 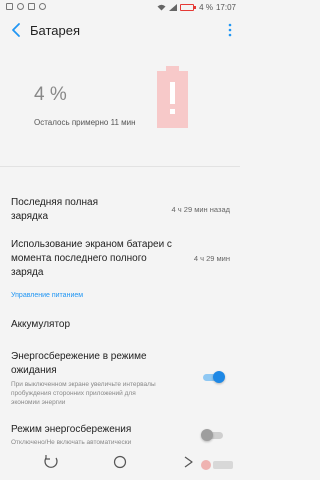 What do you see at coordinates (47, 295) in the screenshot?
I see `section-header-power-management: Управление питанием` at bounding box center [47, 295].